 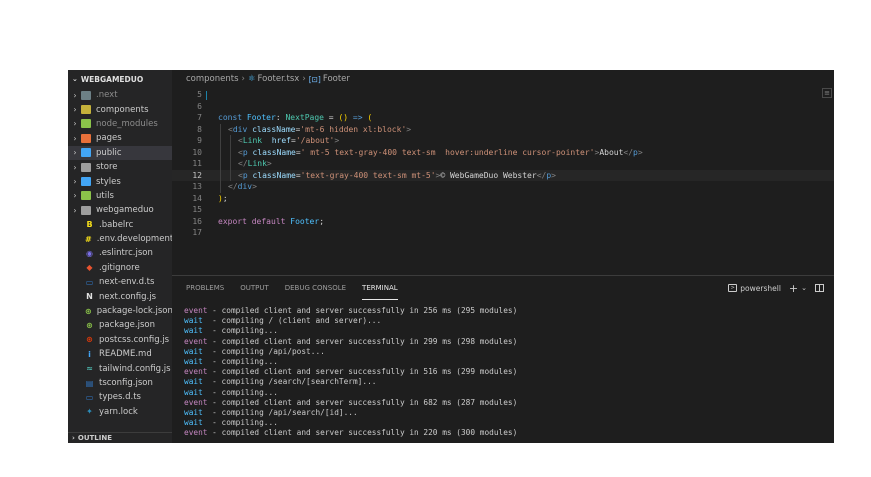 What do you see at coordinates (503, 107) in the screenshot?
I see `code-line: 6` at bounding box center [503, 107].